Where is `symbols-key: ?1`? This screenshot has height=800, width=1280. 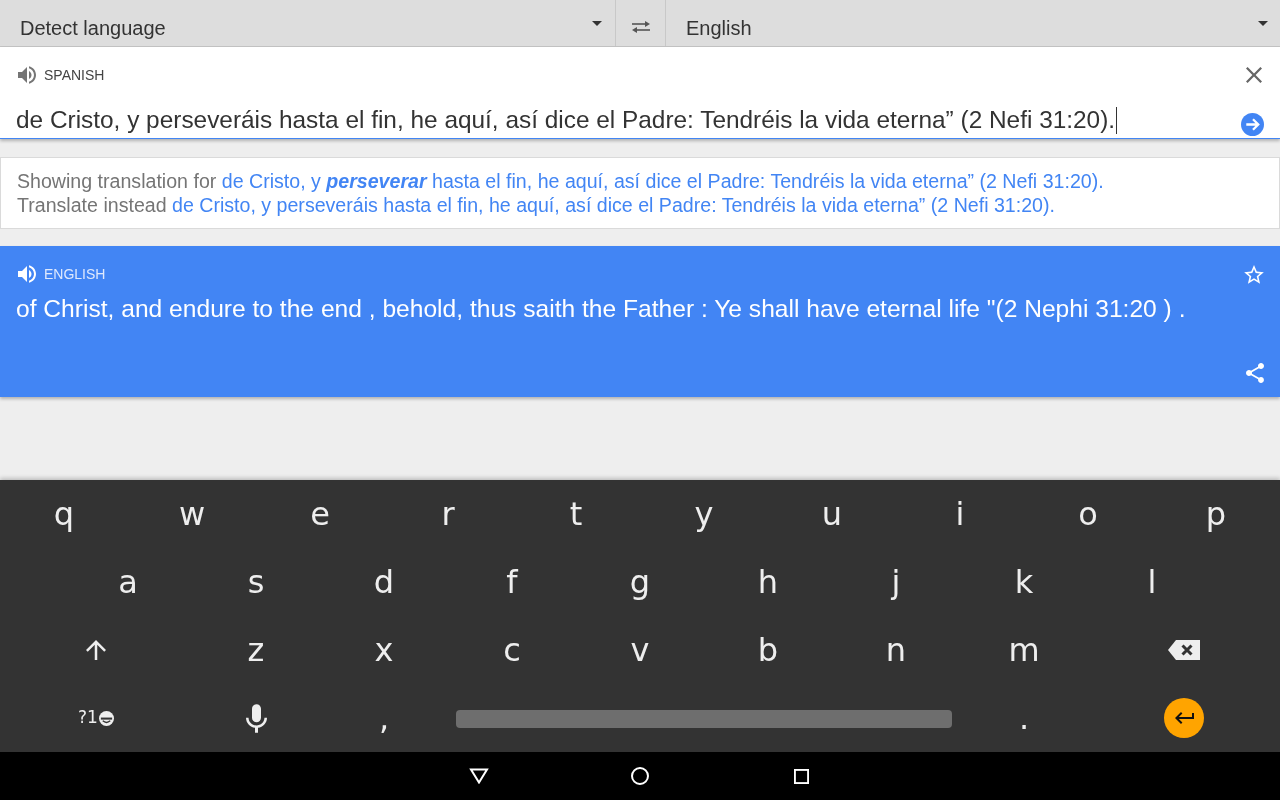
symbols-key: ?1 is located at coordinates (96, 718).